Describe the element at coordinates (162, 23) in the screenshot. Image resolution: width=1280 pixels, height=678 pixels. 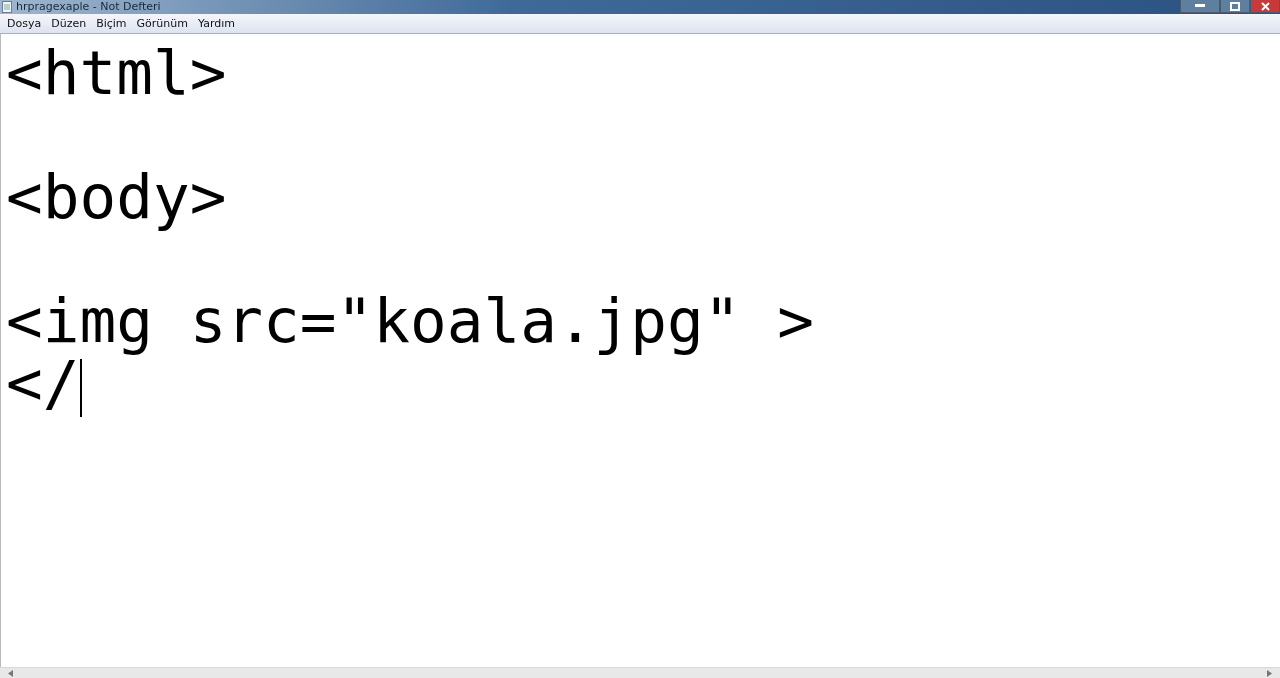
I see `menu-item: Görünüm` at that location.